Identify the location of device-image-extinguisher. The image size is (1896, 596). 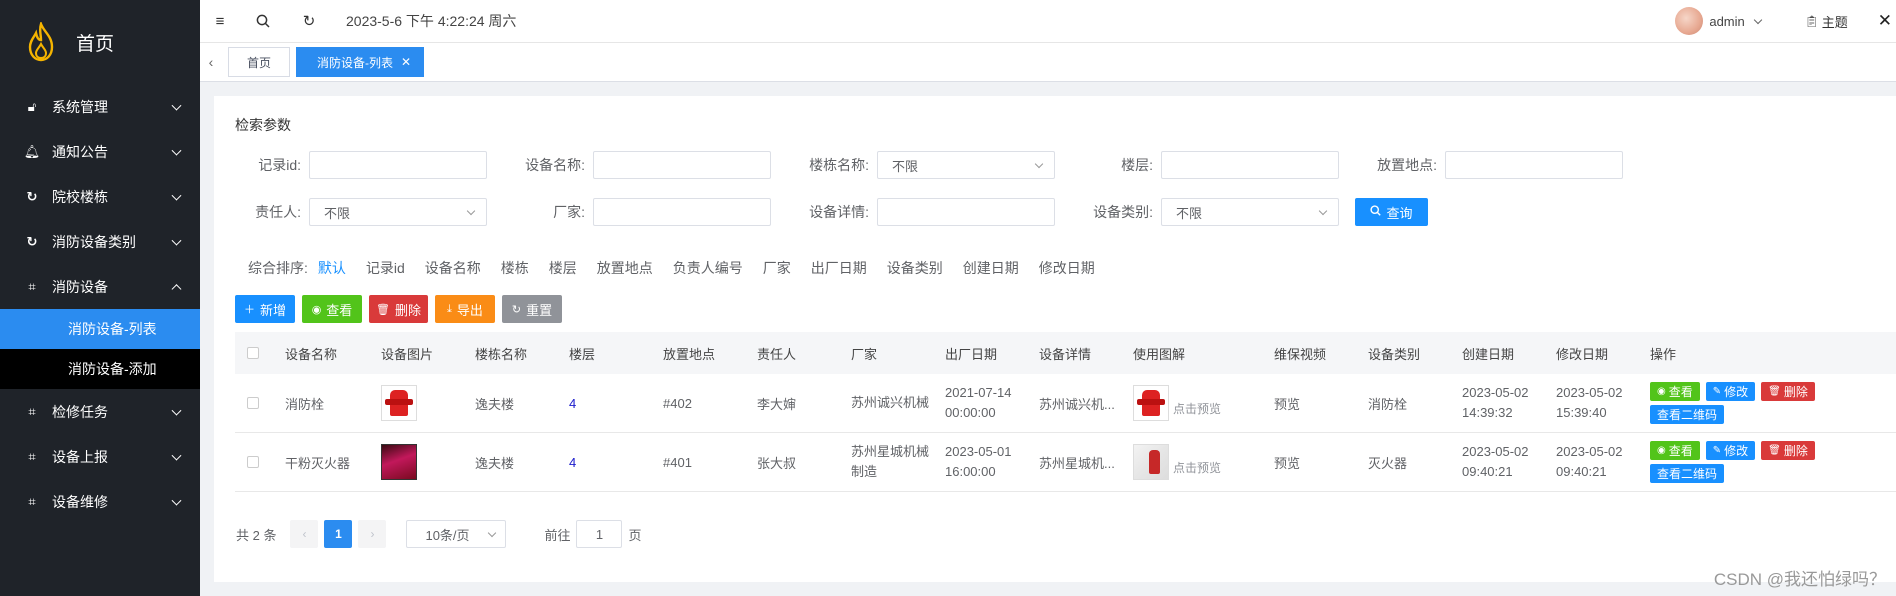
(399, 462).